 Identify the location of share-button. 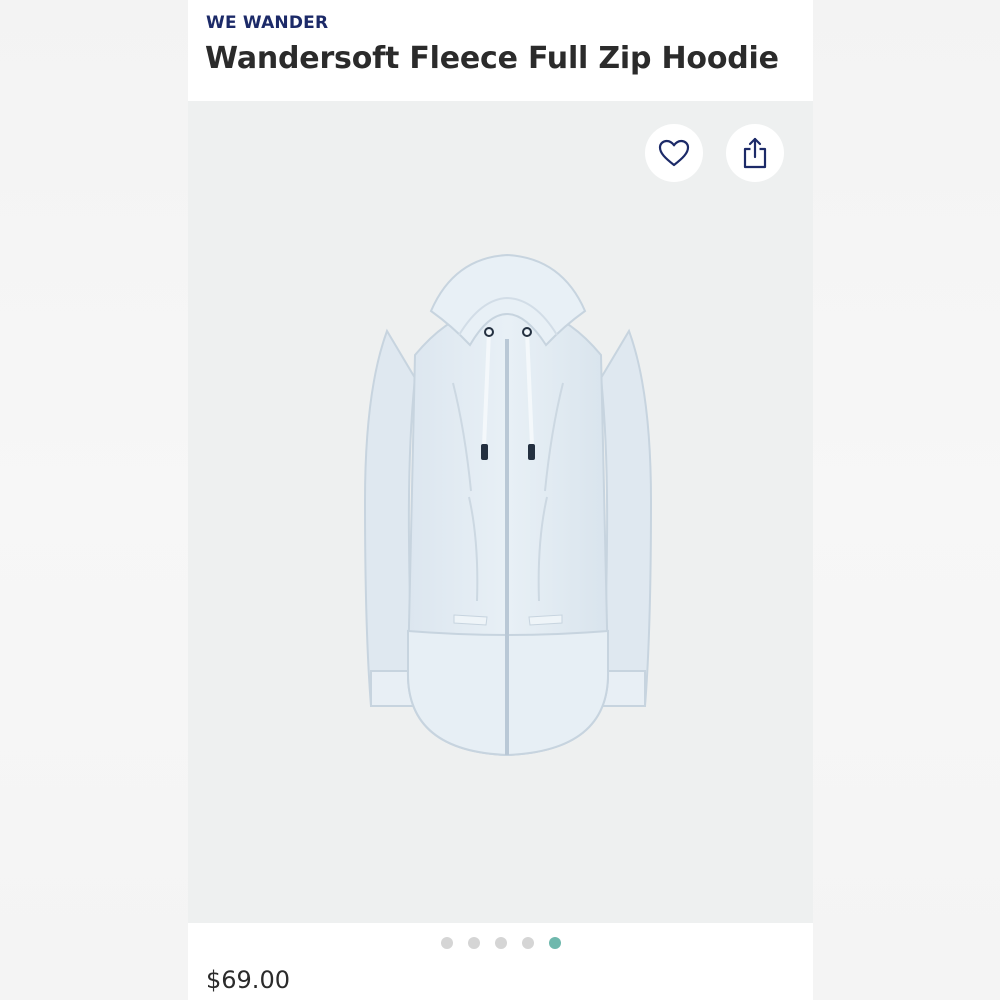
(755, 153).